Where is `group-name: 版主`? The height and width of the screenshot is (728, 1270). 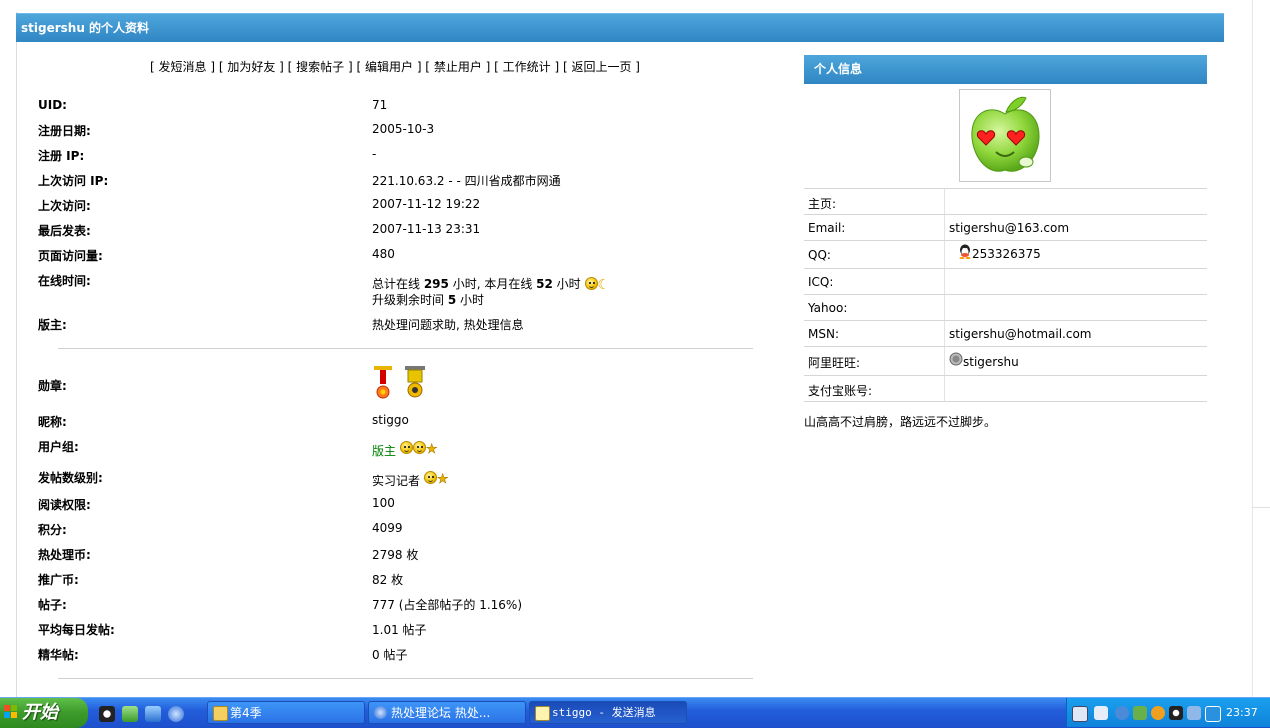
group-name: 版主 is located at coordinates (384, 451).